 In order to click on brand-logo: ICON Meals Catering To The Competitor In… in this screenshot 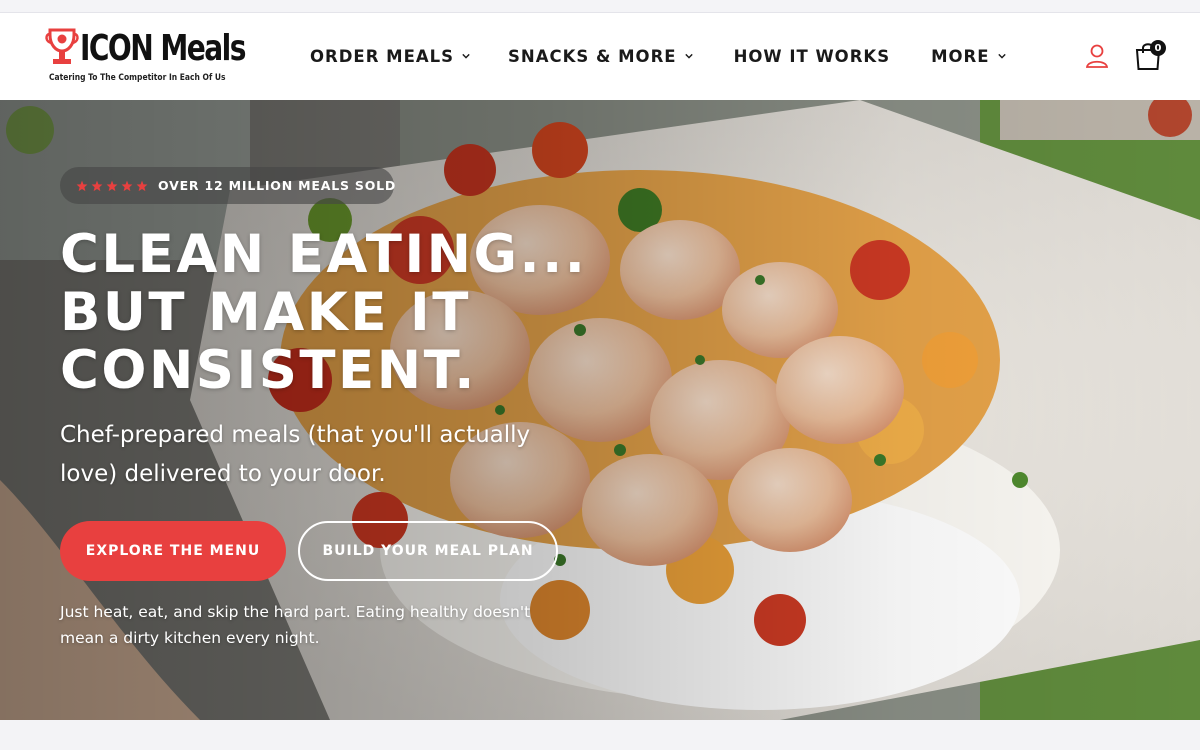, I will do `click(145, 57)`.